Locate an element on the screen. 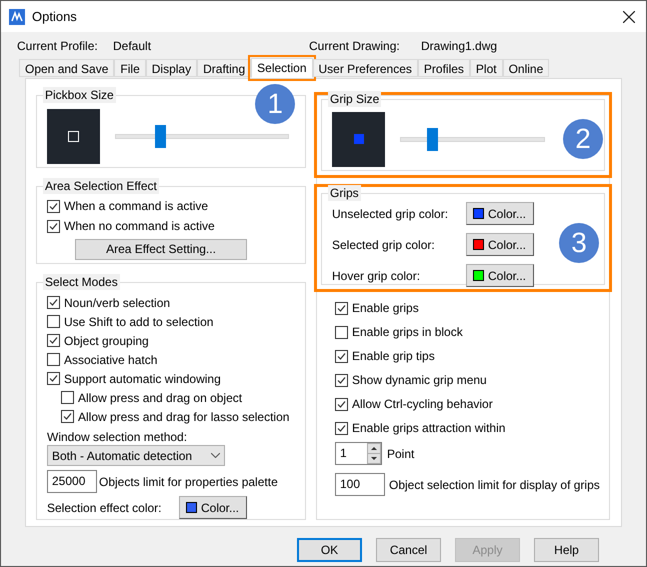 The image size is (647, 567). tab: User Preferences is located at coordinates (365, 68).